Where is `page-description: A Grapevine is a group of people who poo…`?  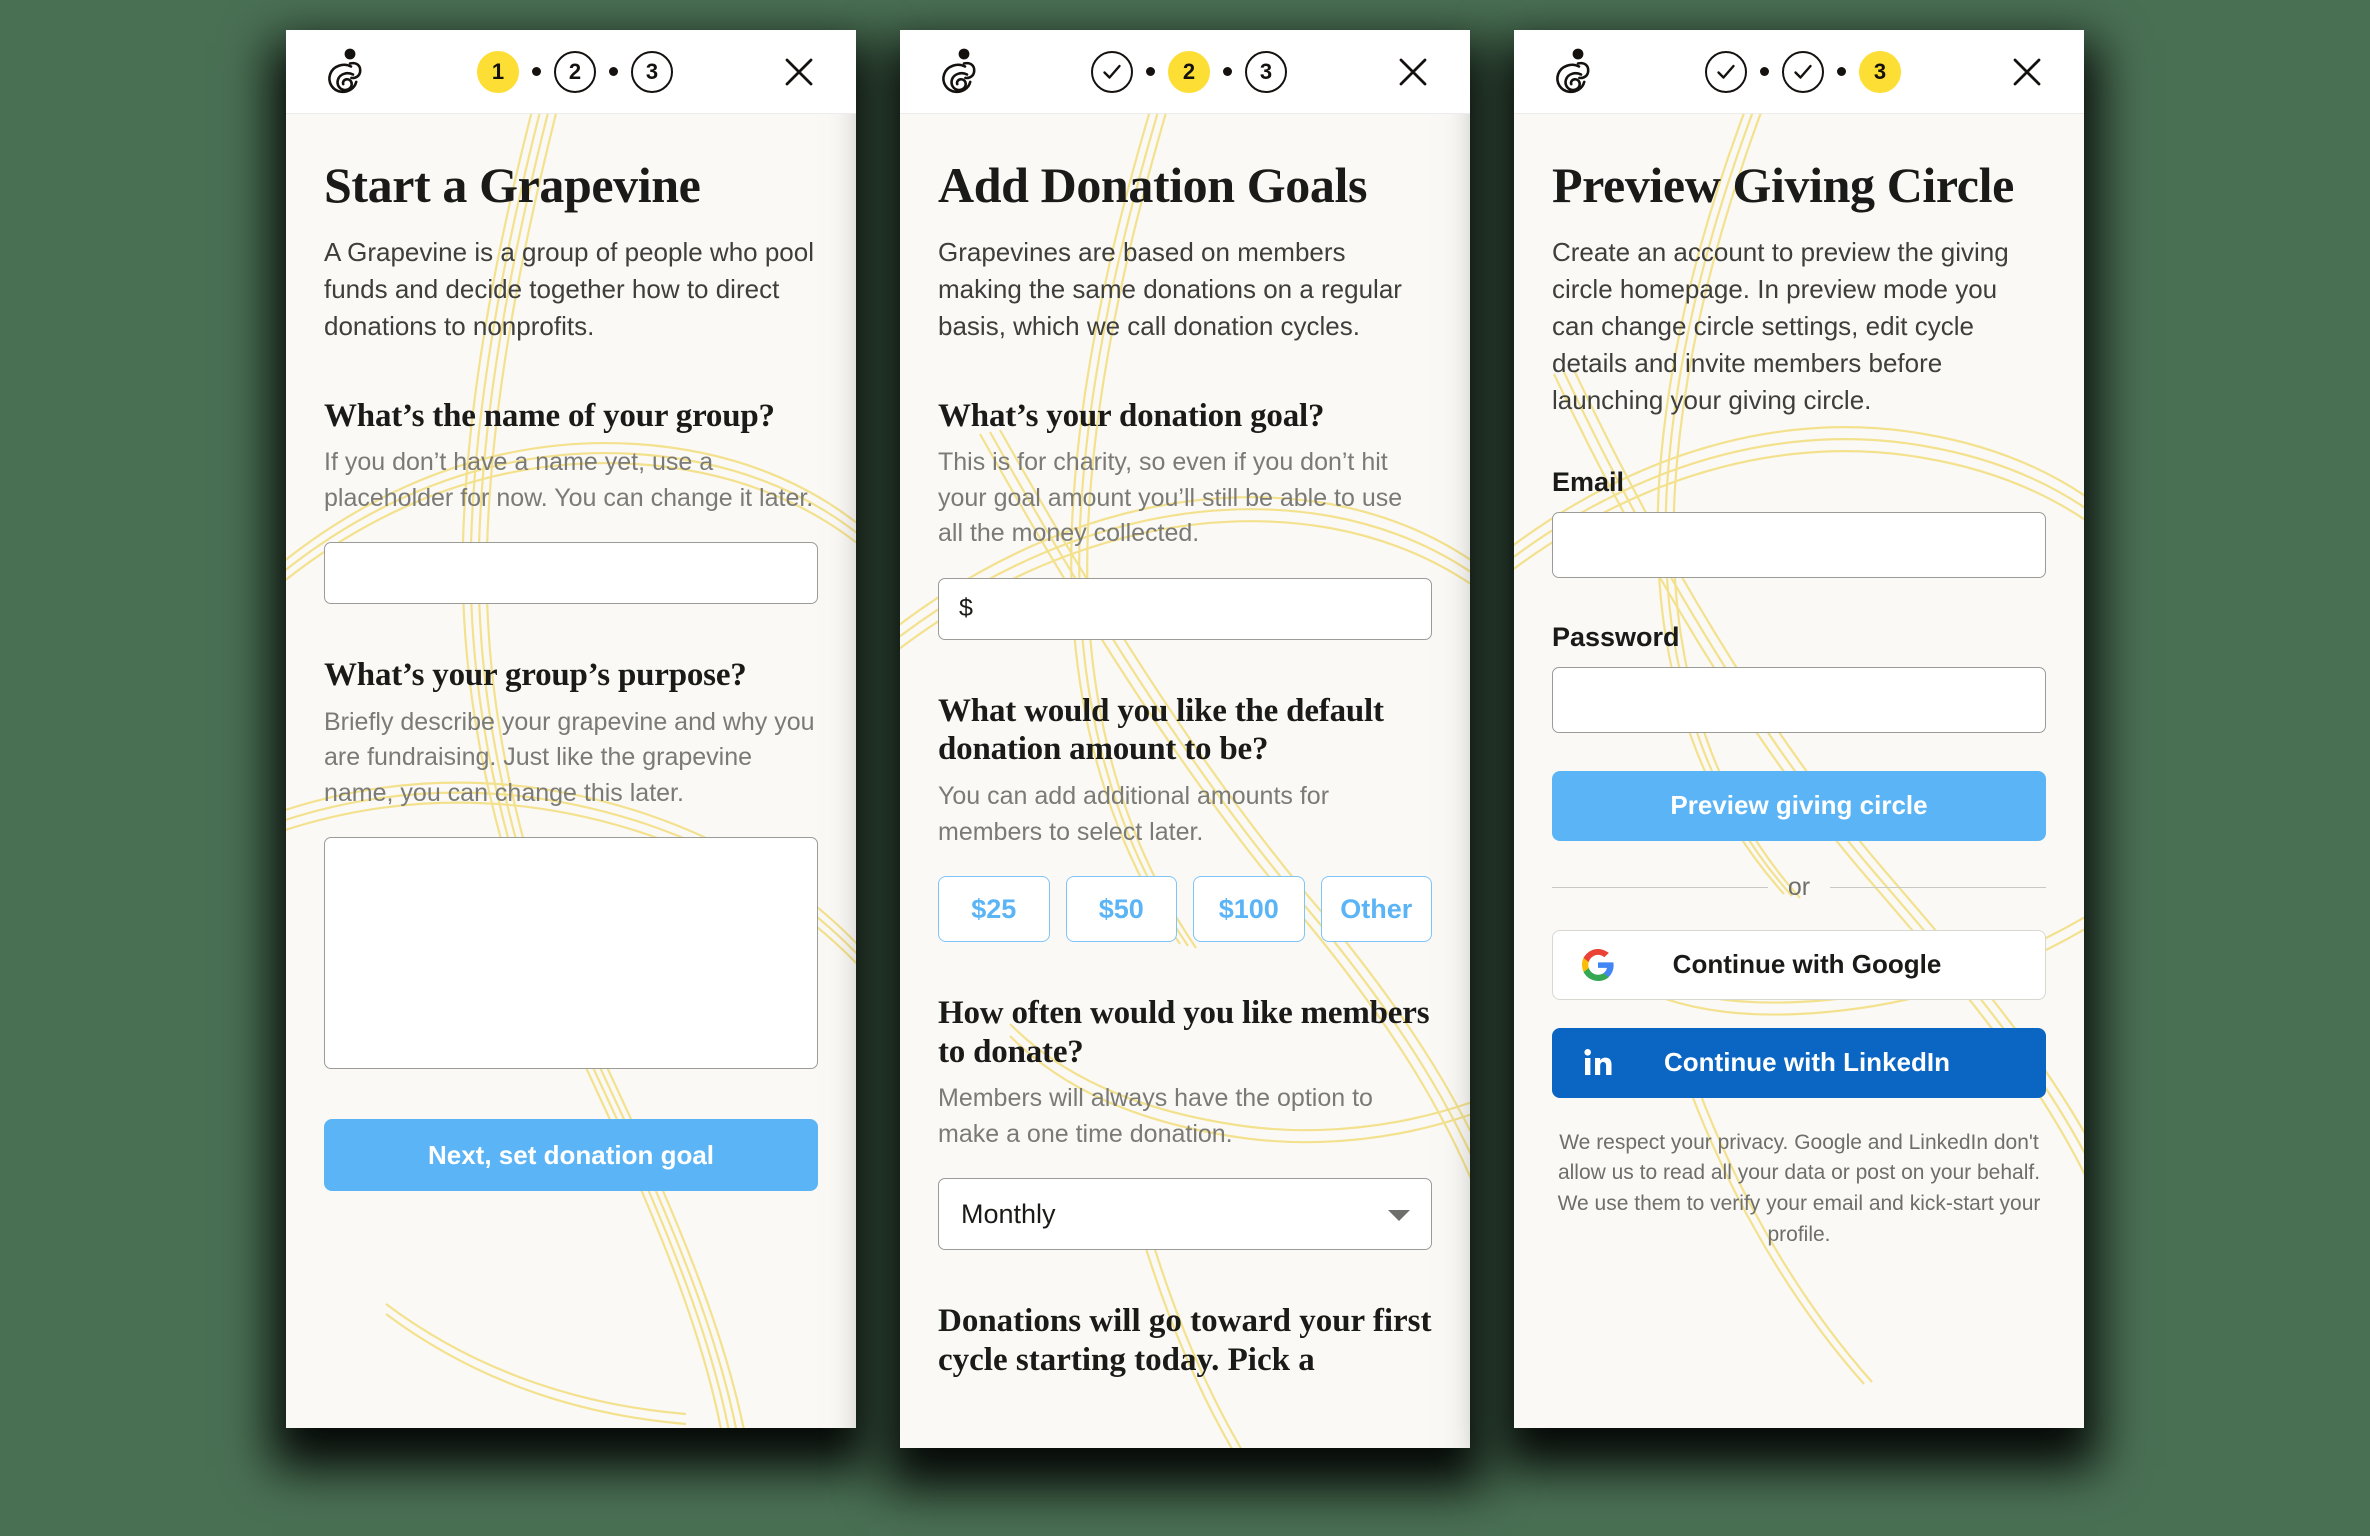 page-description: A Grapevine is a group of people who poo… is located at coordinates (569, 289).